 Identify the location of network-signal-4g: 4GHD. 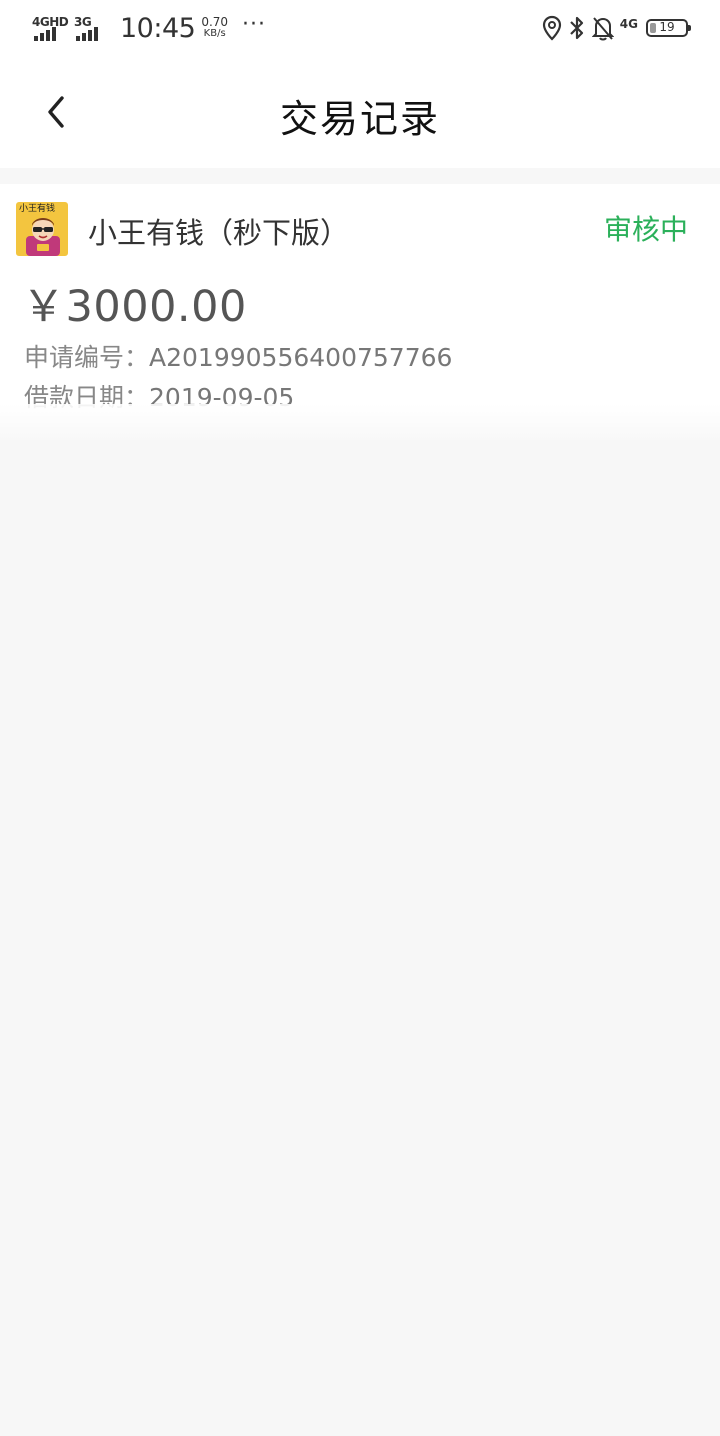
(49, 28).